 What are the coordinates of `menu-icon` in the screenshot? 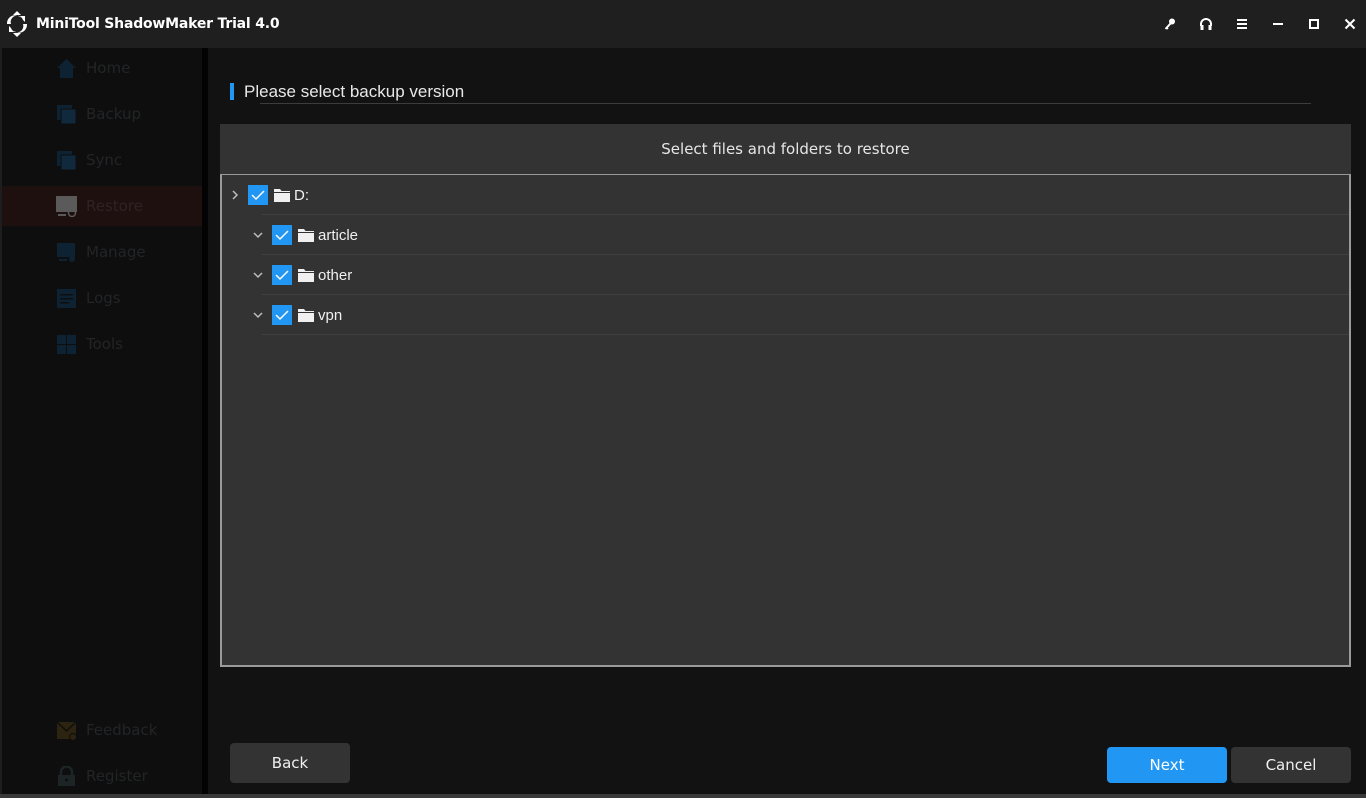 It's located at (1242, 24).